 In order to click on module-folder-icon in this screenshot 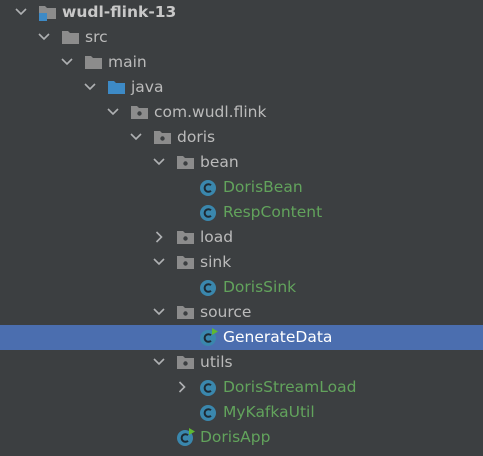, I will do `click(48, 12)`.